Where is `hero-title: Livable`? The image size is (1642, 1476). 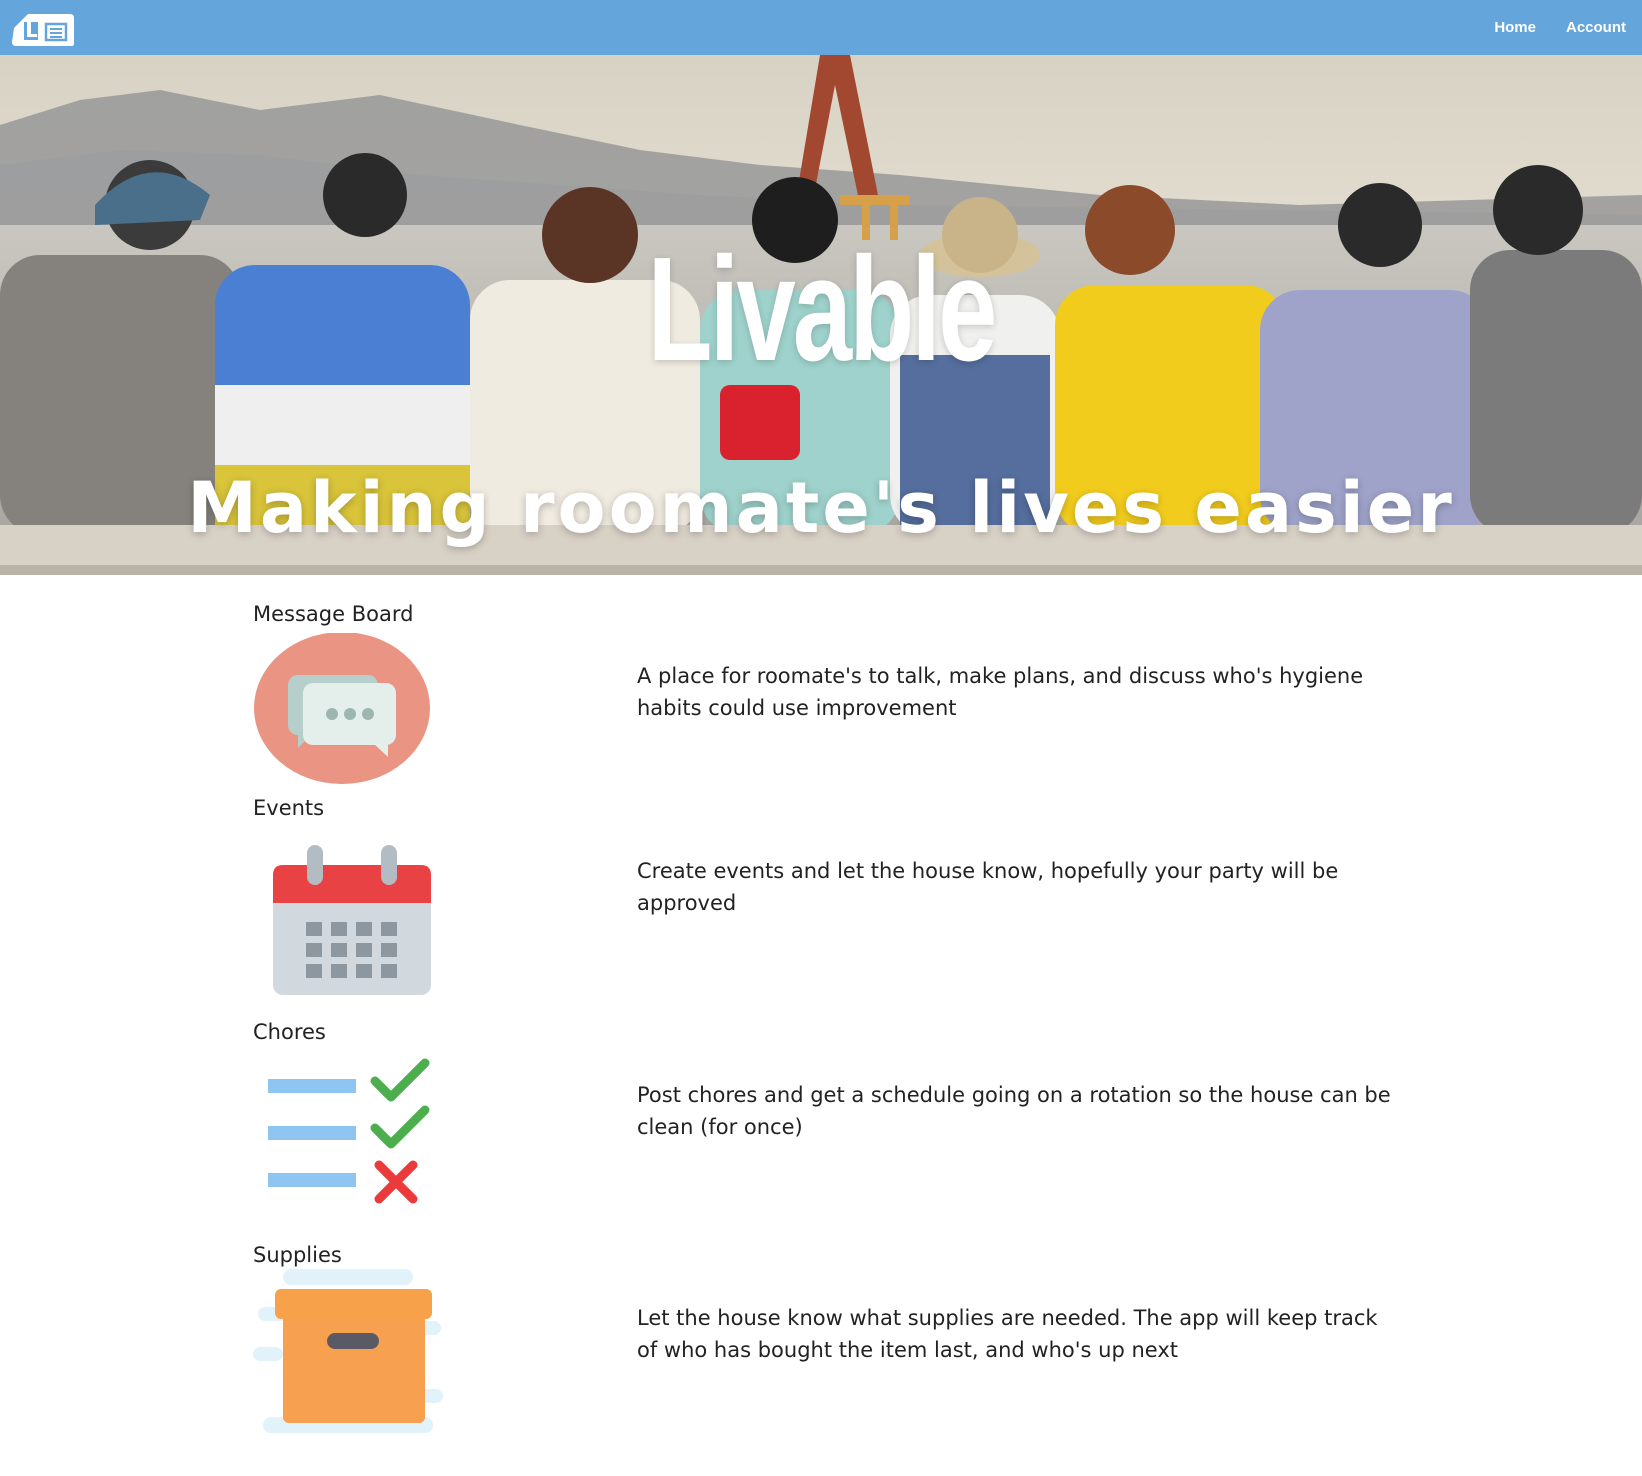 hero-title: Livable is located at coordinates (822, 309).